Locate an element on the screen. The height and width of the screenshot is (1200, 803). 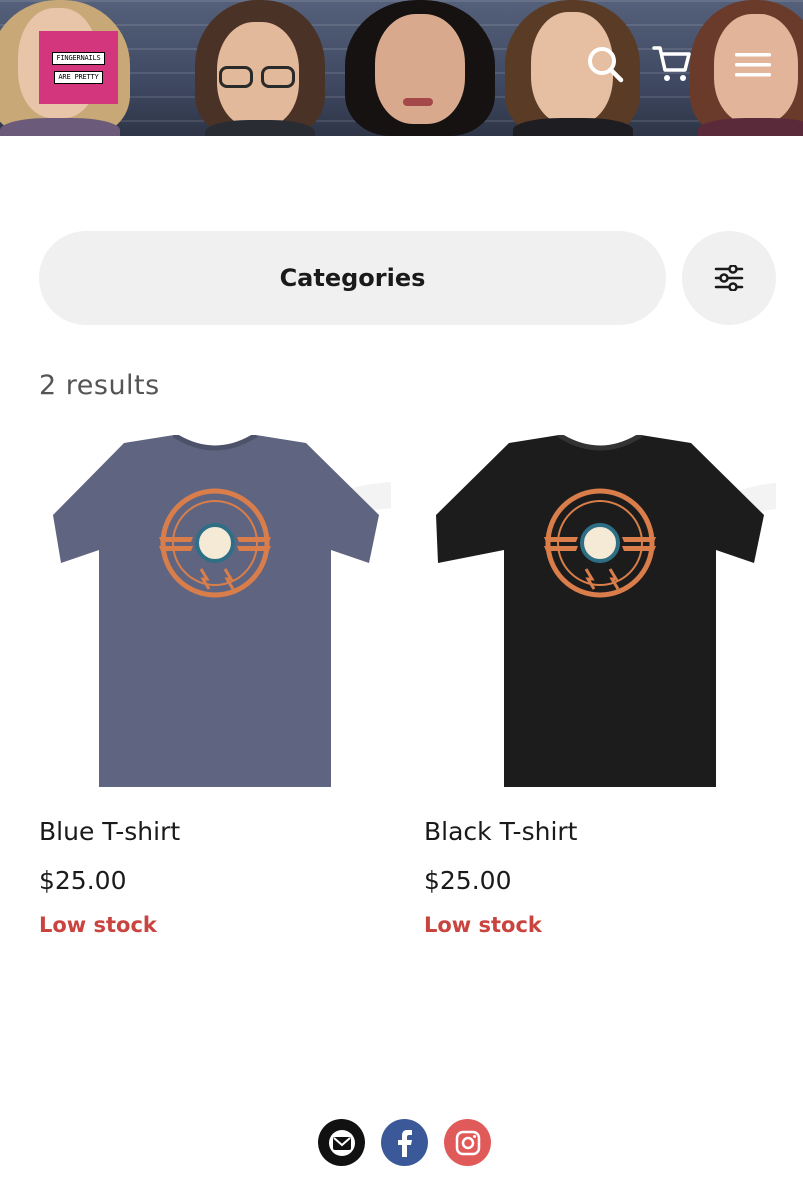
instagram-icon is located at coordinates (467, 1142).